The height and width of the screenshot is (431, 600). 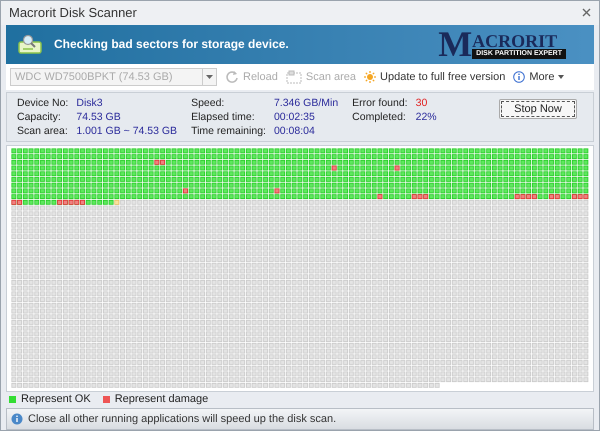 I want to click on refresh-icon, so click(x=232, y=77).